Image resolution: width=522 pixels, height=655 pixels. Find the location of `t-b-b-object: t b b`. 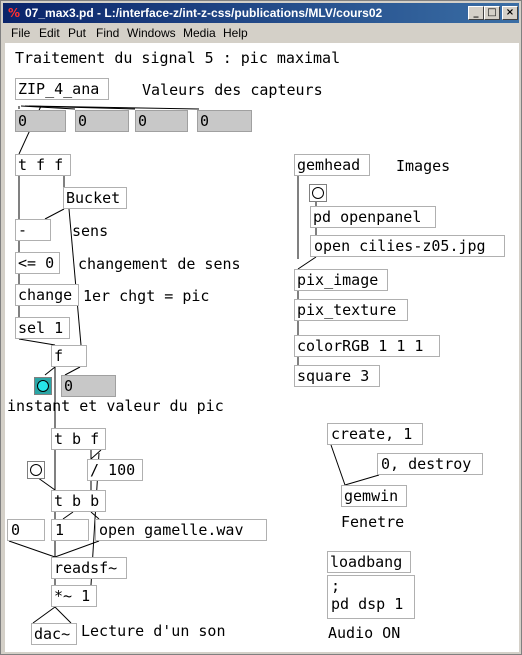

t-b-b-object: t b b is located at coordinates (78, 501).